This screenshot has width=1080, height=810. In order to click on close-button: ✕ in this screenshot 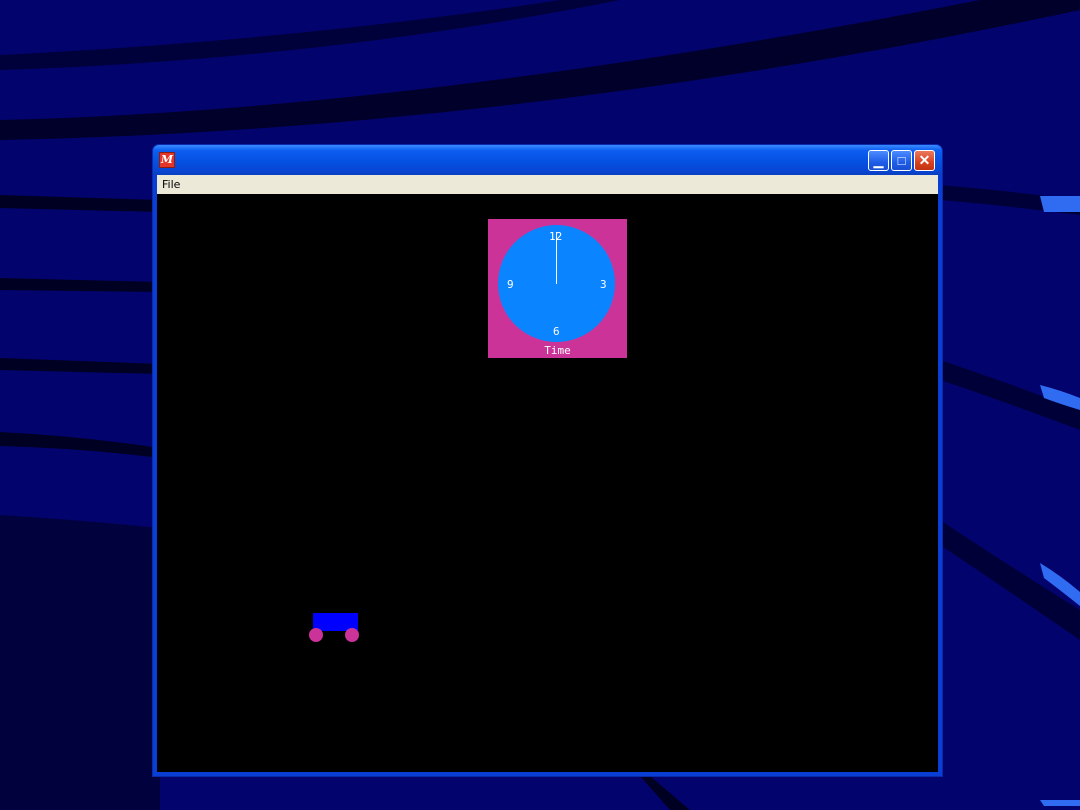, I will do `click(924, 160)`.